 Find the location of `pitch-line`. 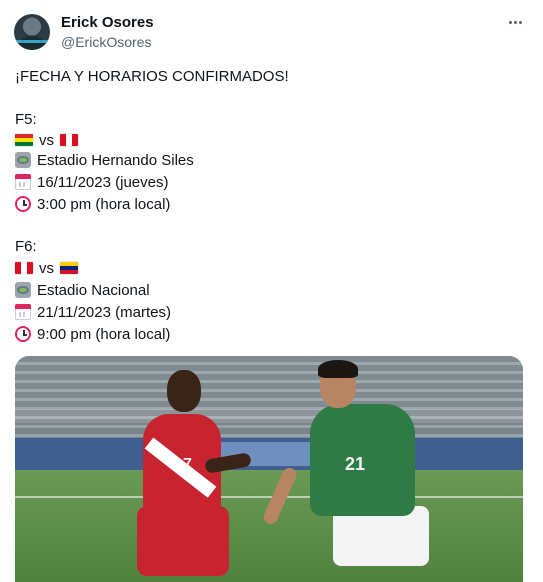

pitch-line is located at coordinates (269, 497).